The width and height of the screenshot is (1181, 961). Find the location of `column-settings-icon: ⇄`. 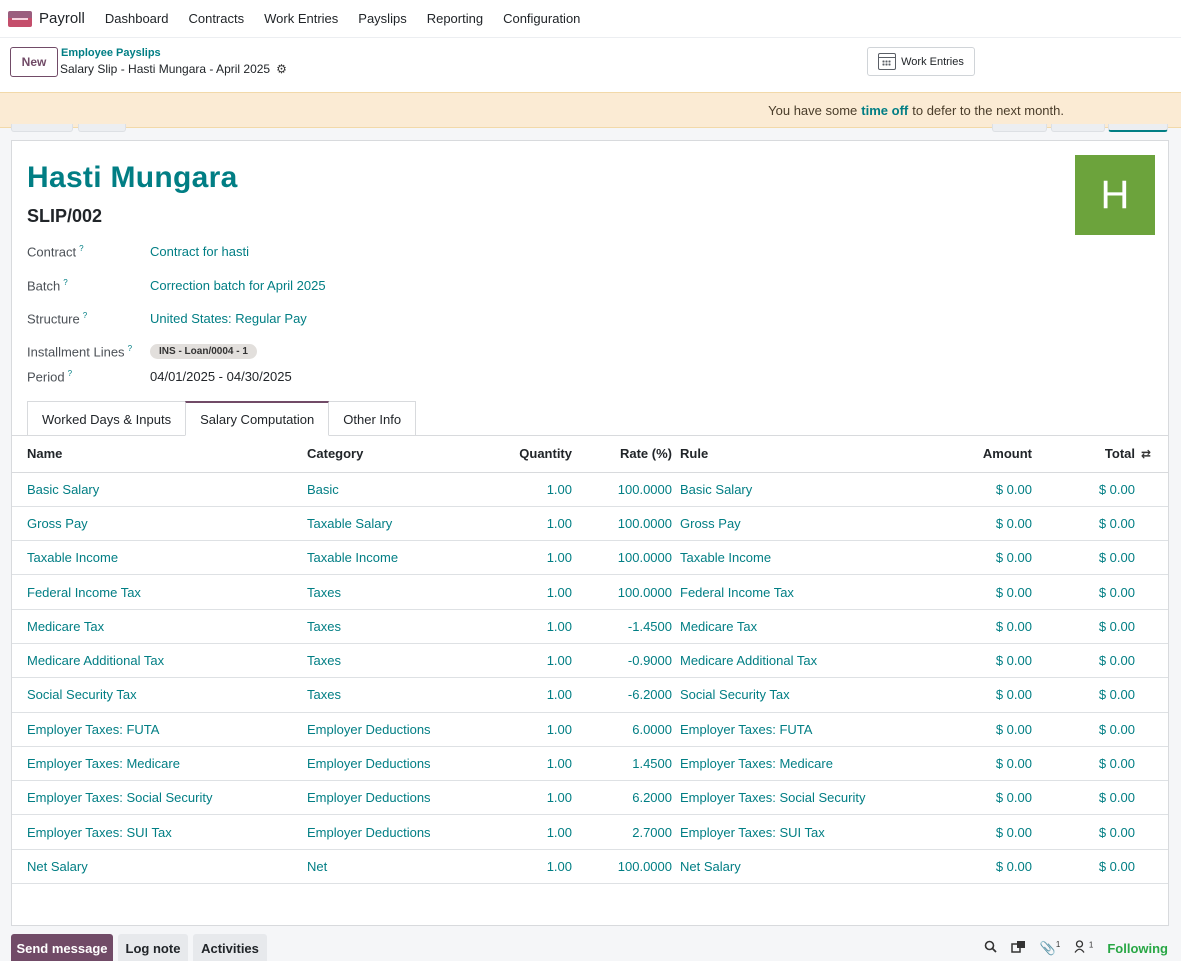

column-settings-icon: ⇄ is located at coordinates (1146, 454).